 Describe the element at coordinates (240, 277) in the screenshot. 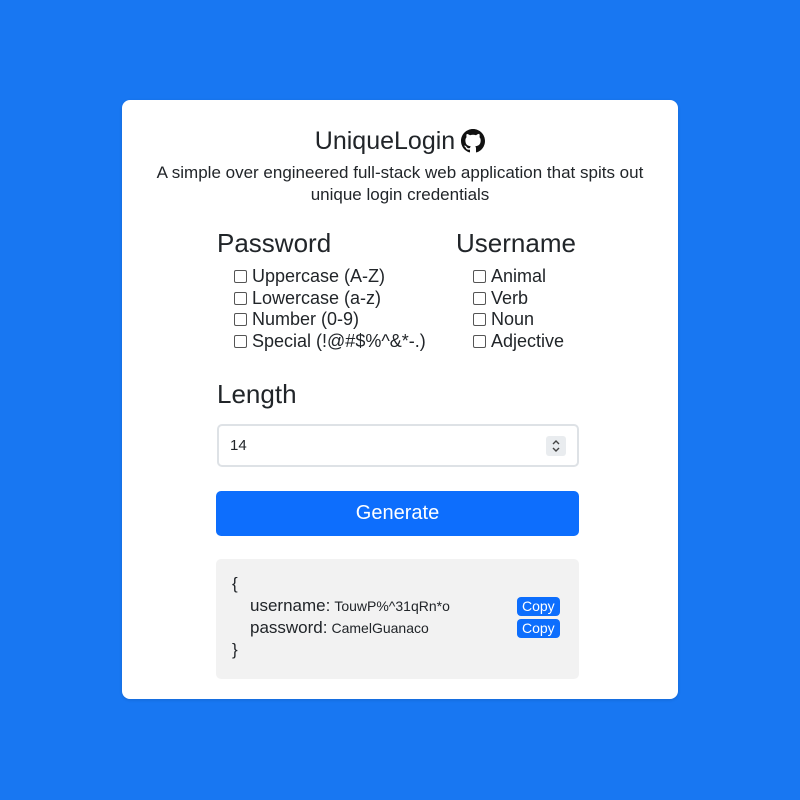

I see `uppercase-checkbox` at that location.